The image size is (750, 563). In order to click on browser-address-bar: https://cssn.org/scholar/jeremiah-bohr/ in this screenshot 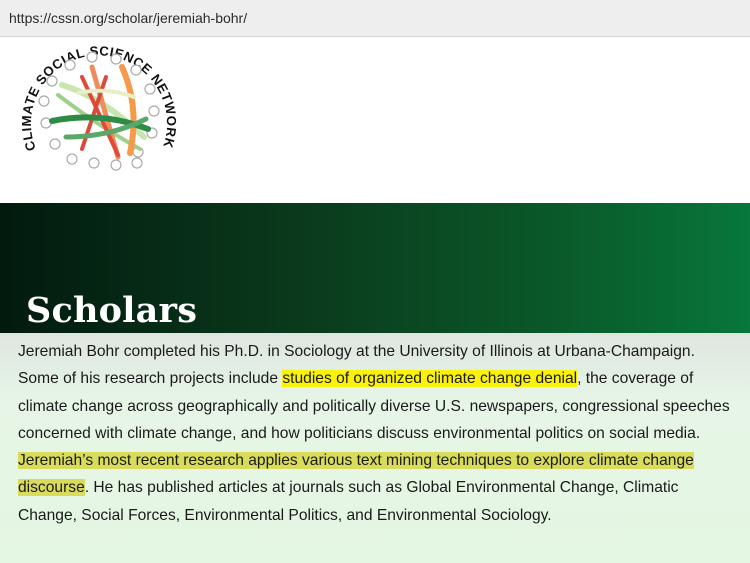, I will do `click(375, 18)`.